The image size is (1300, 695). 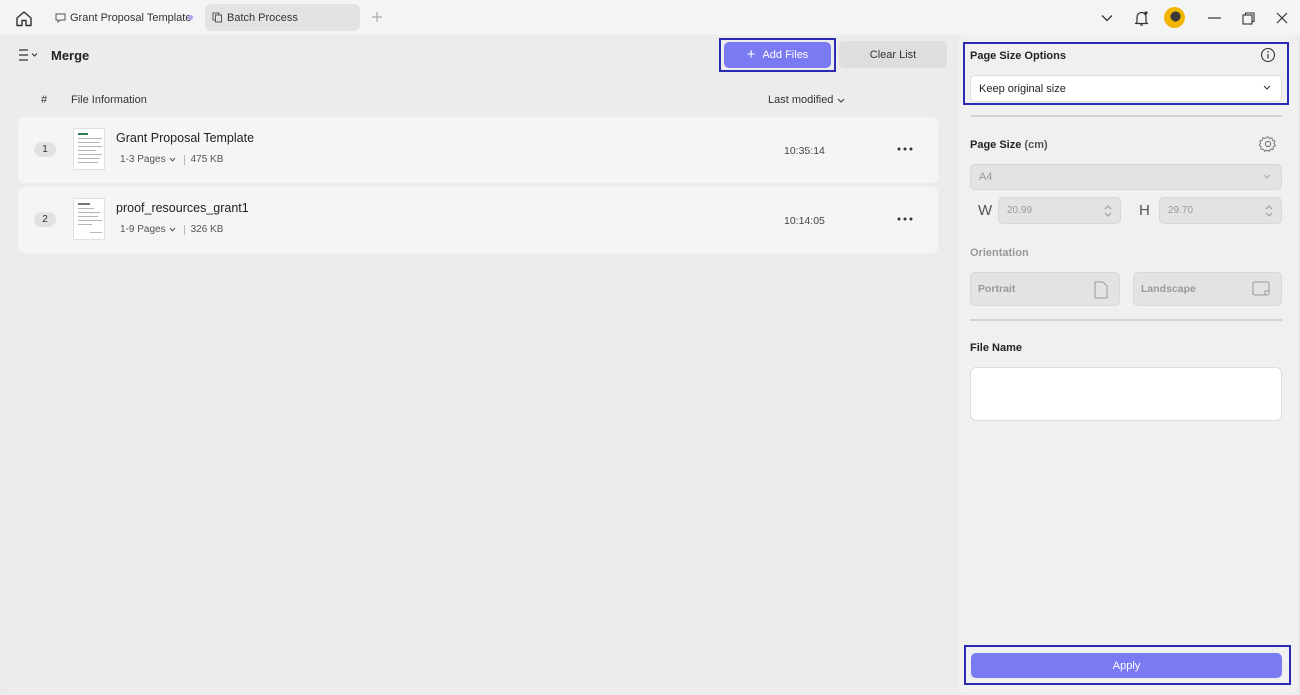 What do you see at coordinates (45, 149) in the screenshot?
I see `row-index: 1` at bounding box center [45, 149].